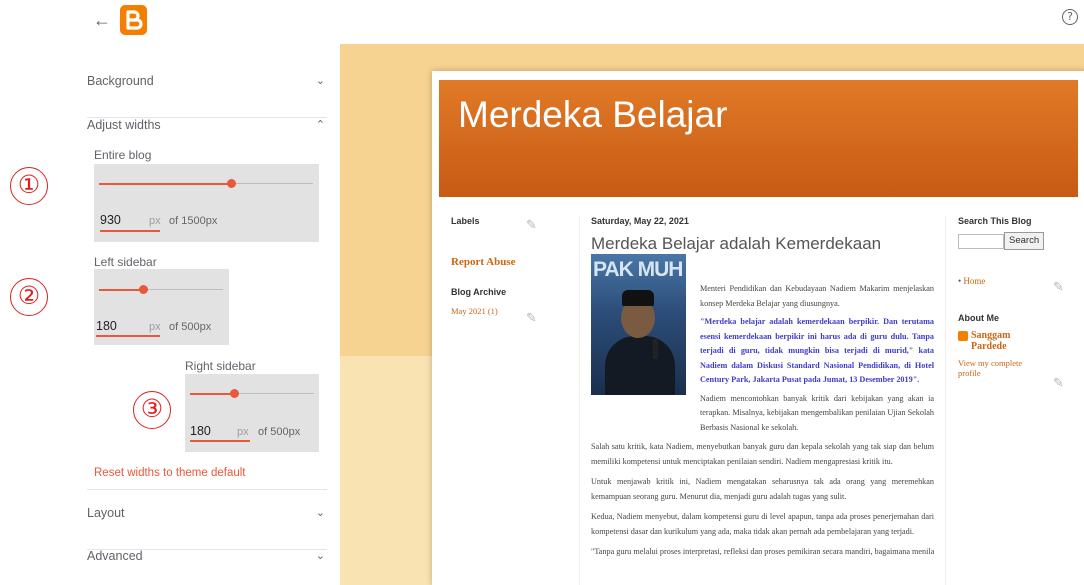  I want to click on left-sidebar-input, so click(121, 326).